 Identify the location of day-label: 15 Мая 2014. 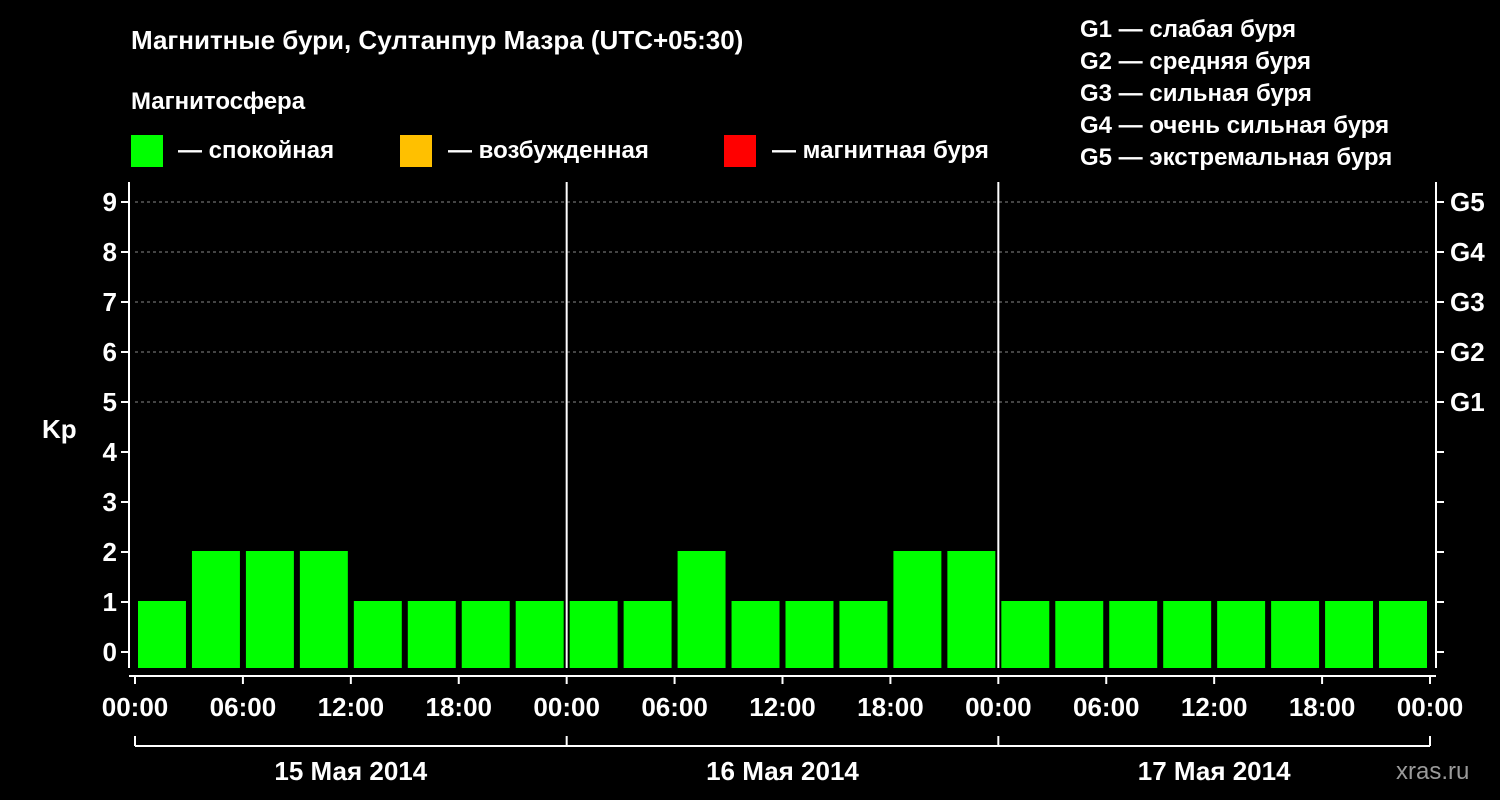
(350, 771).